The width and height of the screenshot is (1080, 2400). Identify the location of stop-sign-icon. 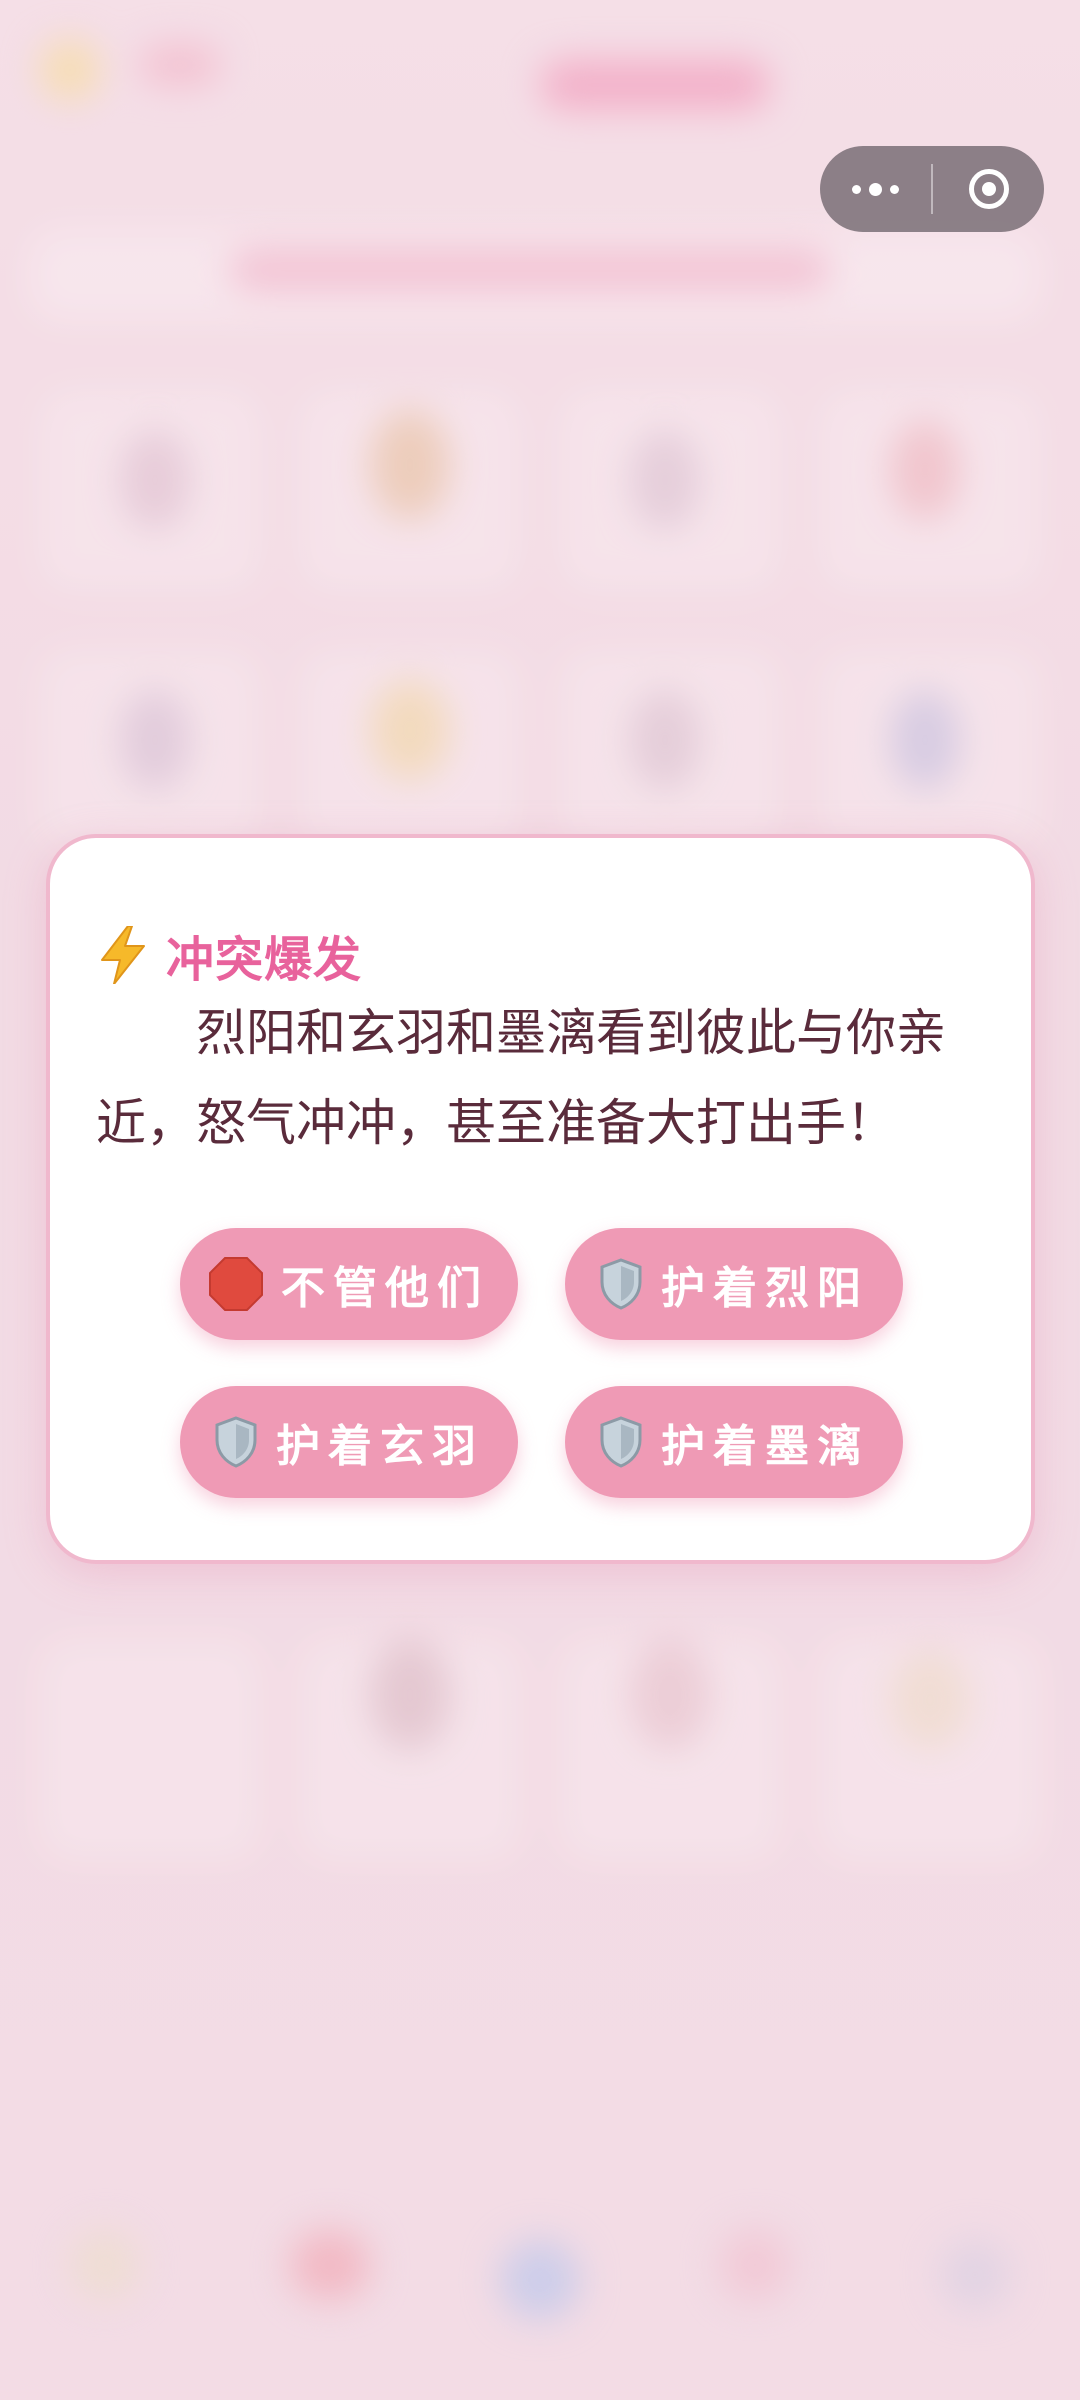
(236, 1284).